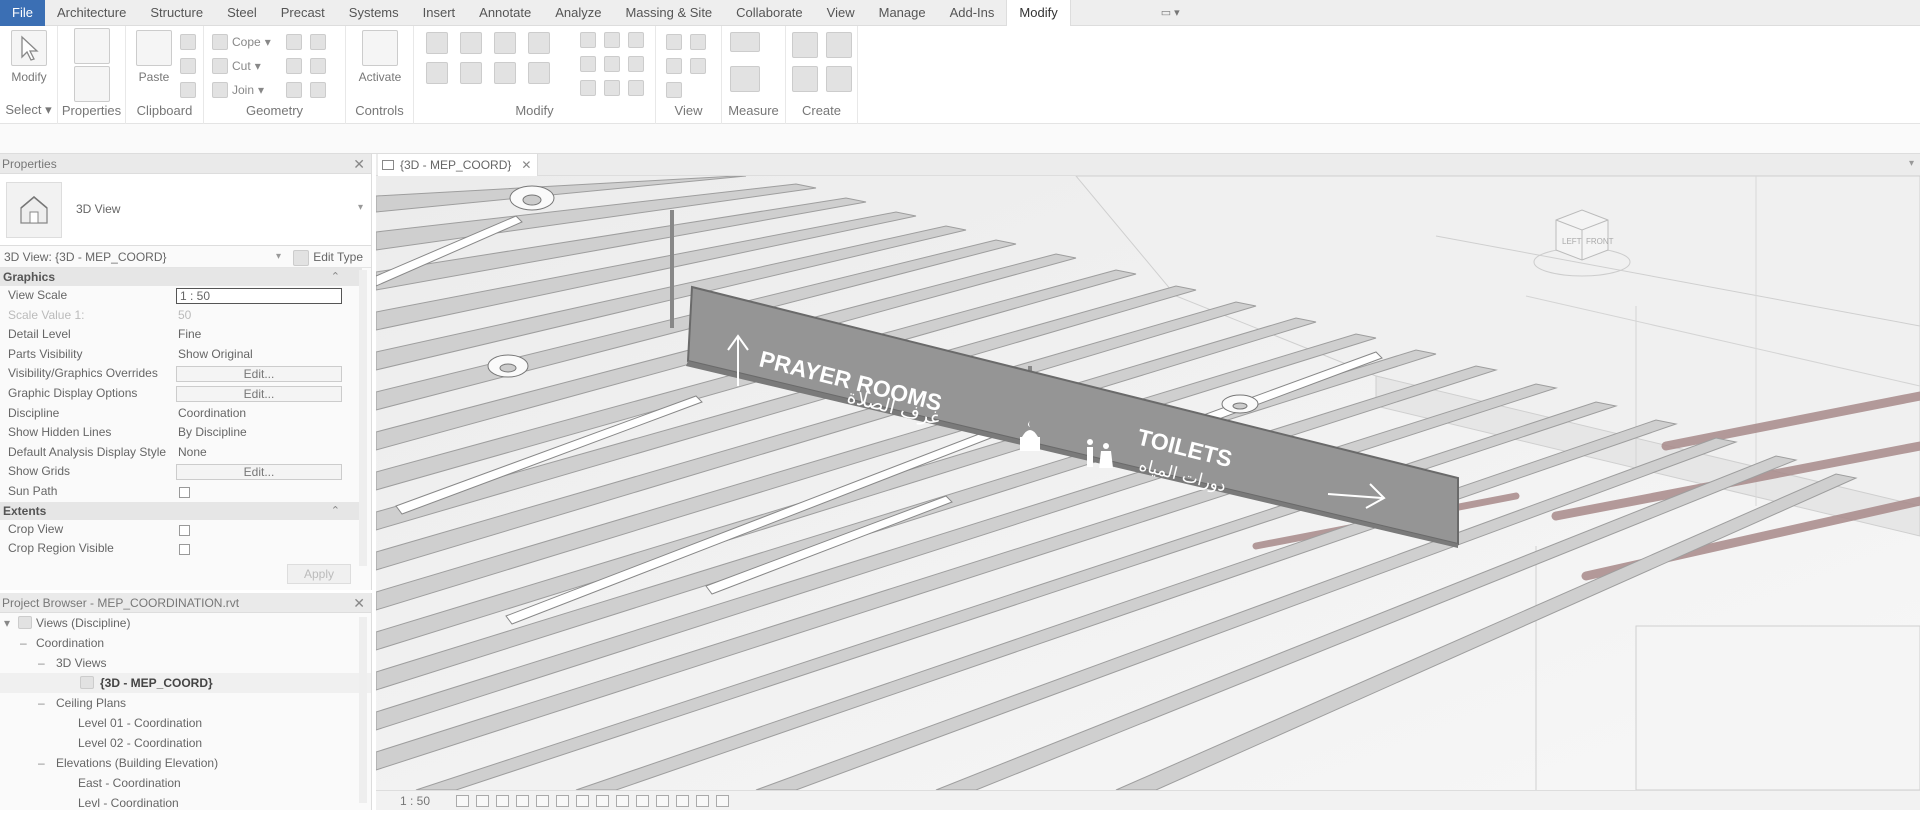  What do you see at coordinates (185, 257) in the screenshot?
I see `instance-filter: 3D View: {3D - MEP_COORD} ▾ Edit Type` at bounding box center [185, 257].